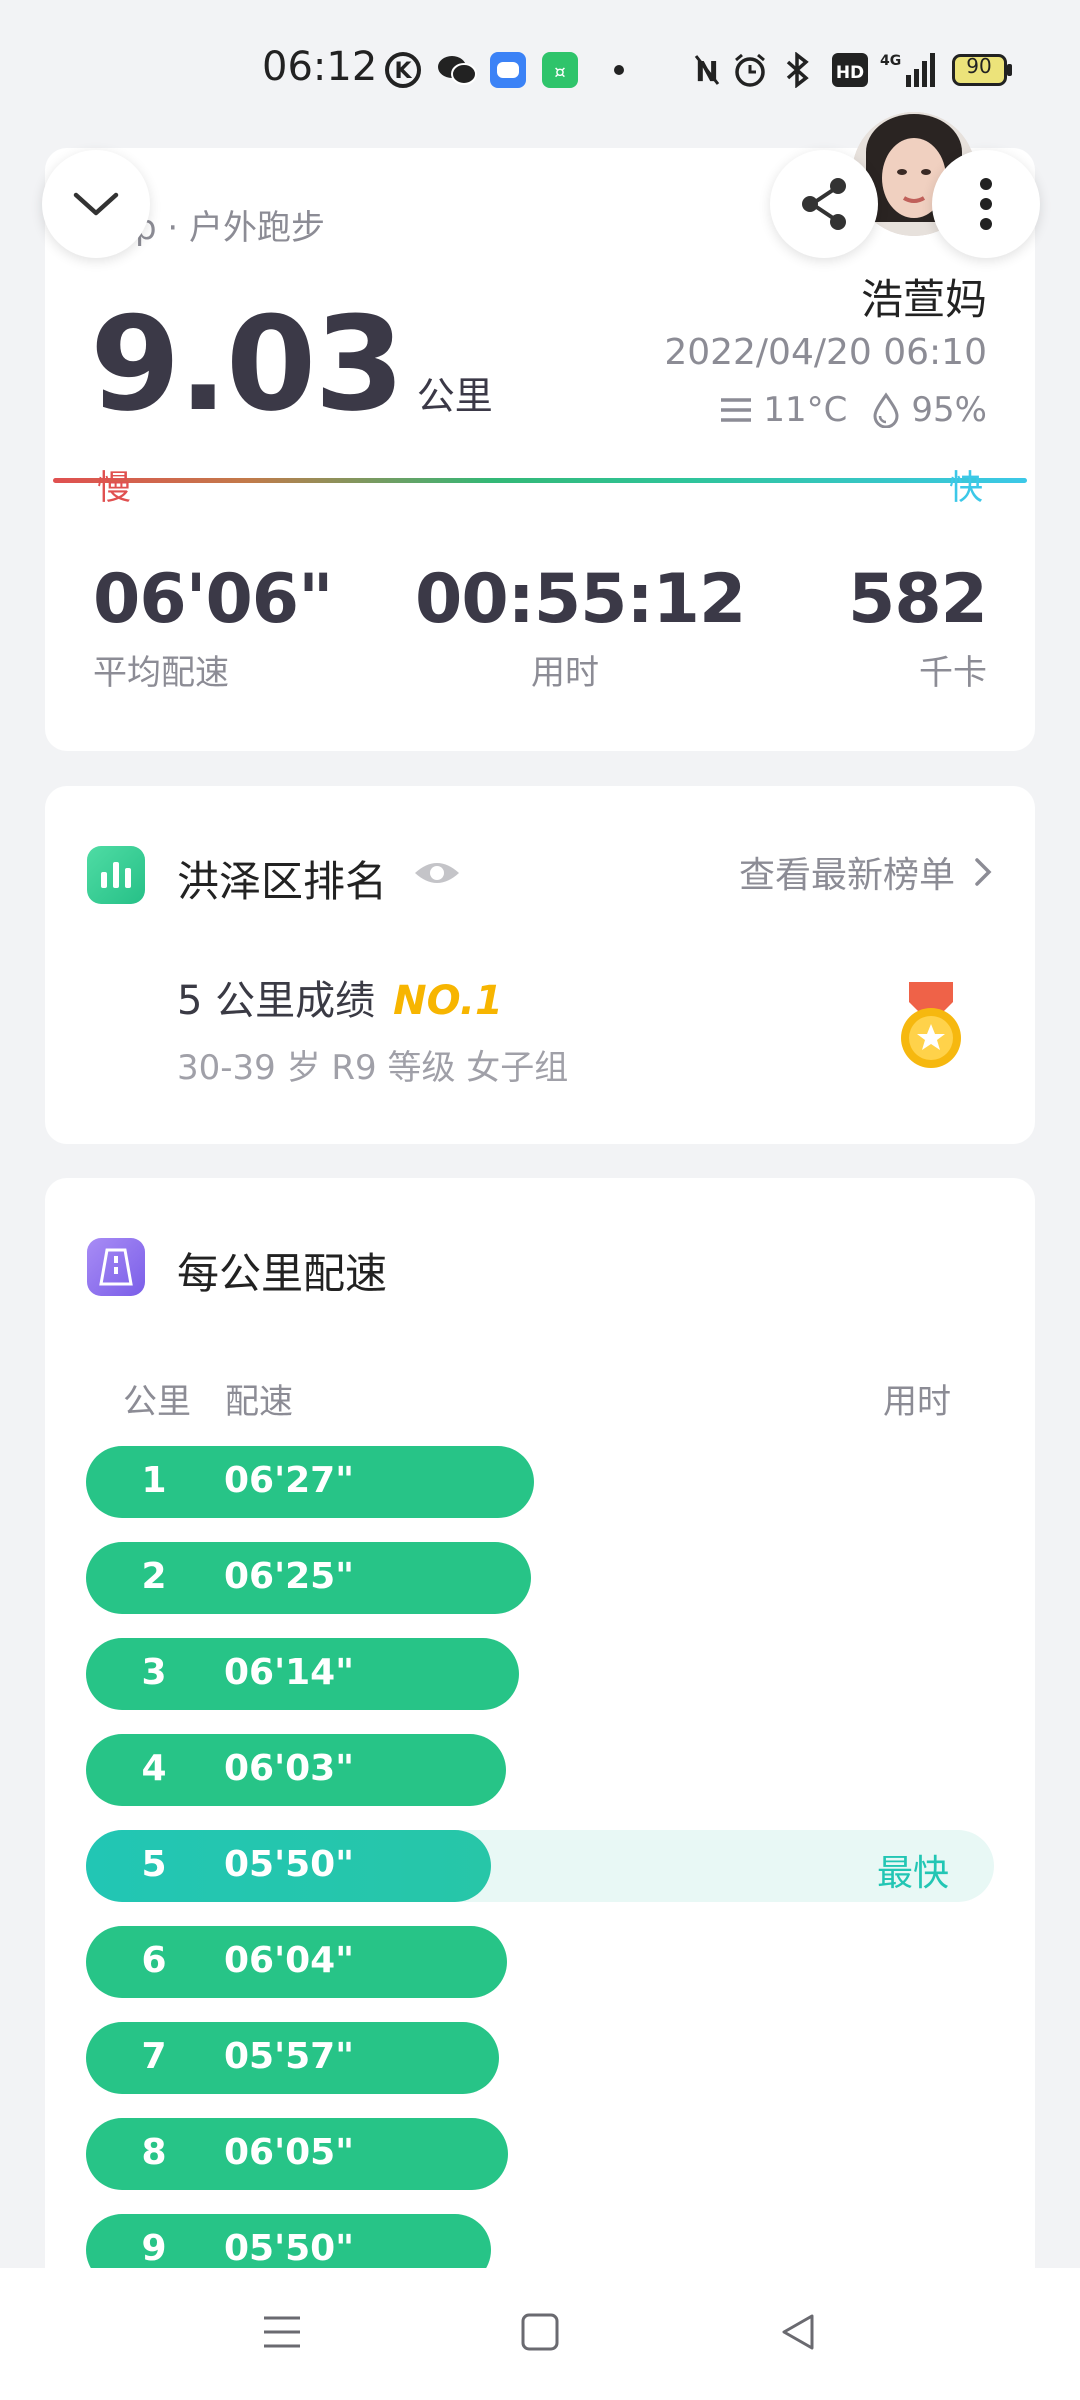 The image size is (1080, 2400). I want to click on pace-row-value: 06'25", so click(289, 1576).